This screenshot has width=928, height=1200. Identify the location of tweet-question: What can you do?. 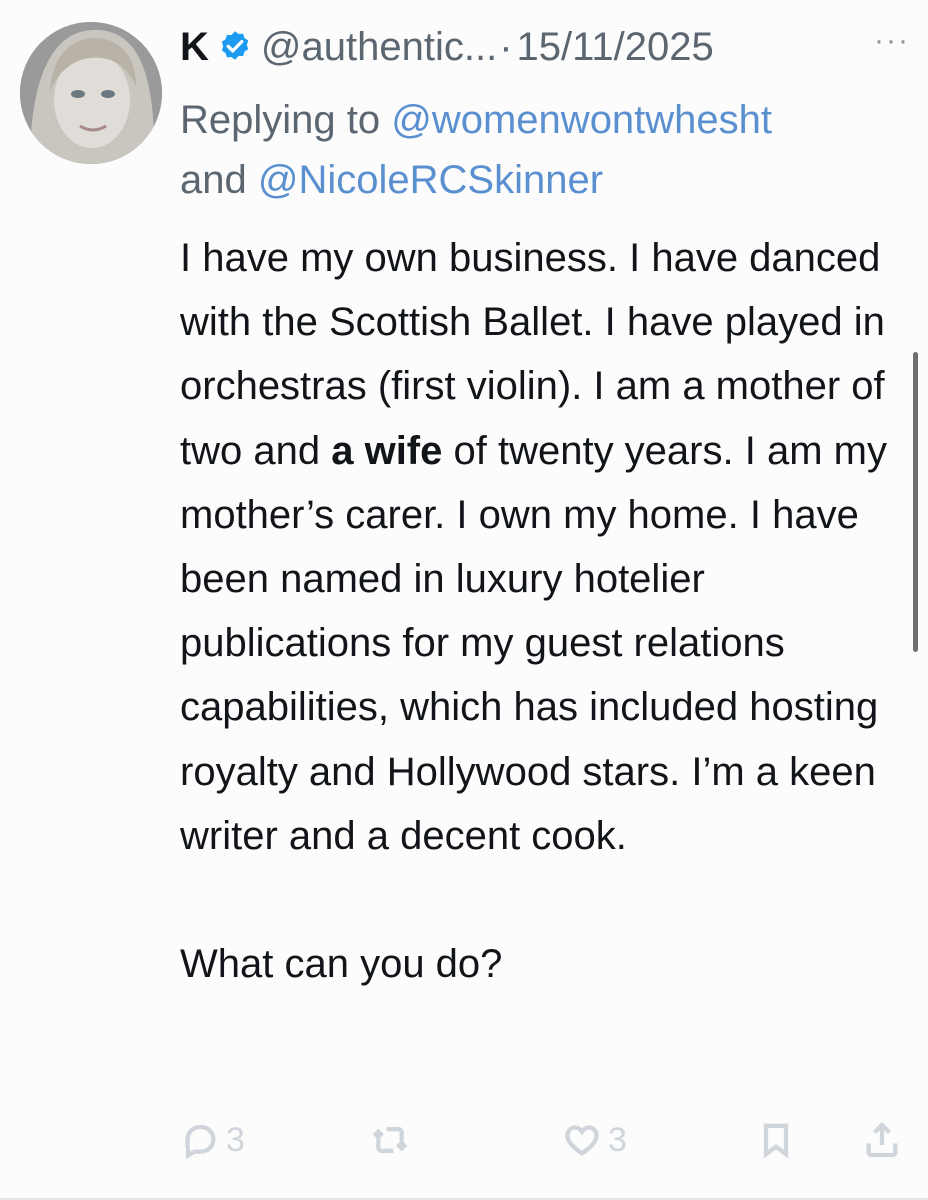
(341, 964).